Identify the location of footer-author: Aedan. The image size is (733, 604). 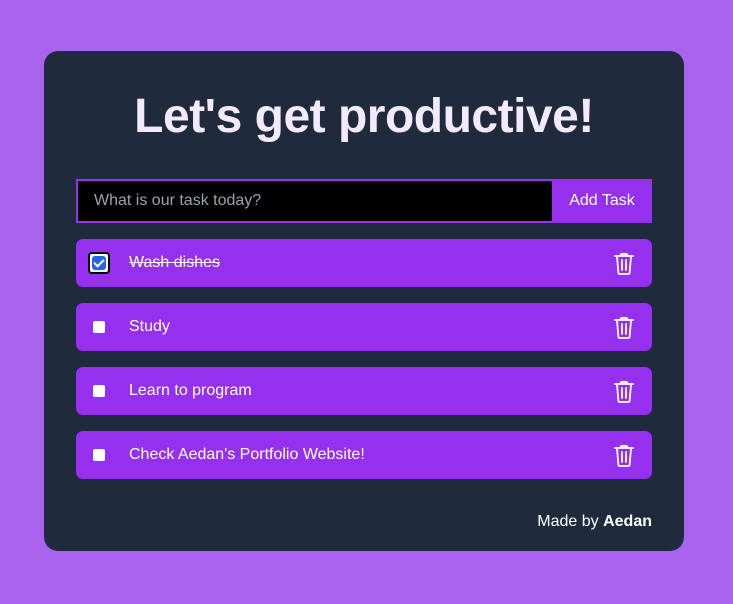
(627, 521).